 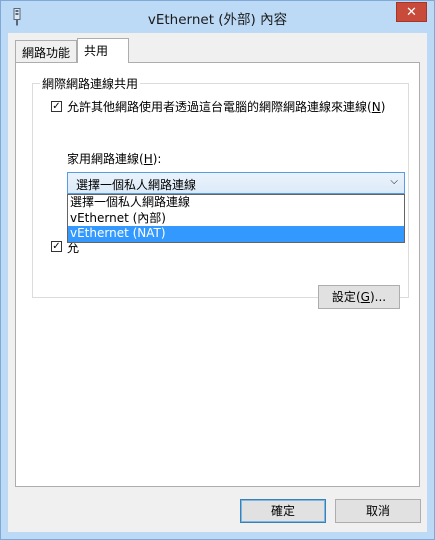 What do you see at coordinates (236, 183) in the screenshot?
I see `home-network-select: 選擇一個私人網路連線 ⌵` at bounding box center [236, 183].